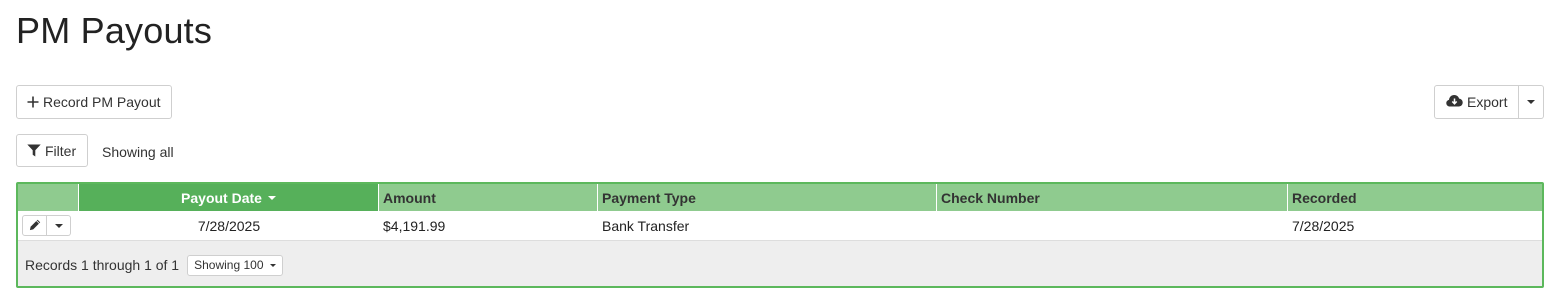 This screenshot has width=1565, height=307. What do you see at coordinates (271, 198) in the screenshot?
I see `sort-desc-icon` at bounding box center [271, 198].